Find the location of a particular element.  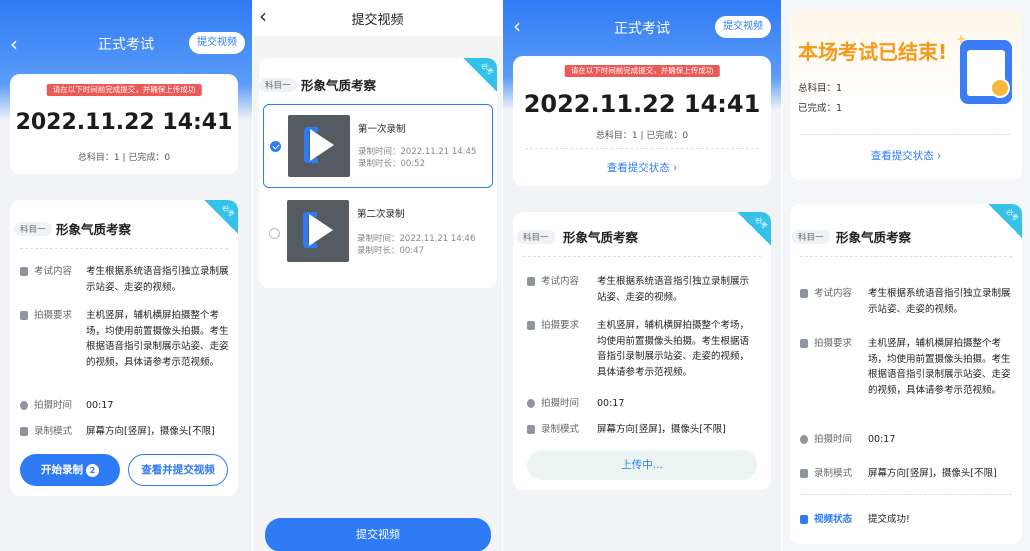

video-status-label: 视频状态 is located at coordinates (833, 519).